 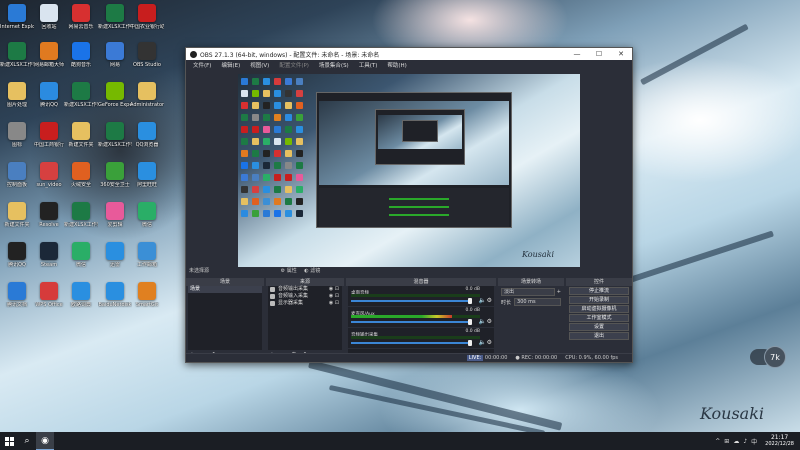 What do you see at coordinates (81, 23) in the screenshot?
I see `desktop-icon: 网易云音乐` at bounding box center [81, 23].